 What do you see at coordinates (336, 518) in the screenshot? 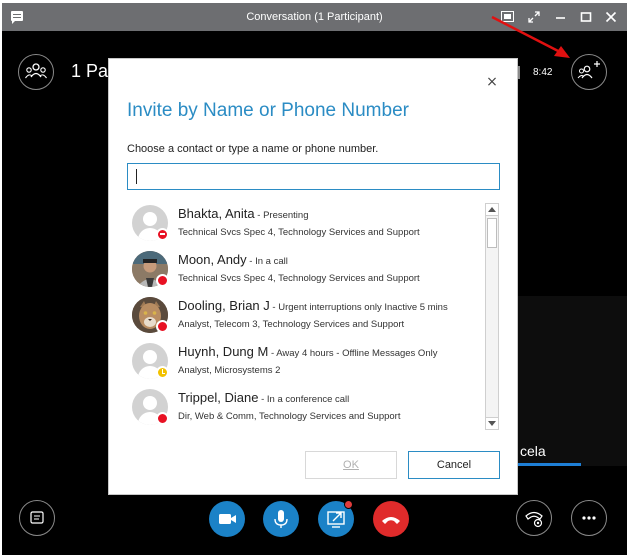
I see `share-screen-button` at bounding box center [336, 518].